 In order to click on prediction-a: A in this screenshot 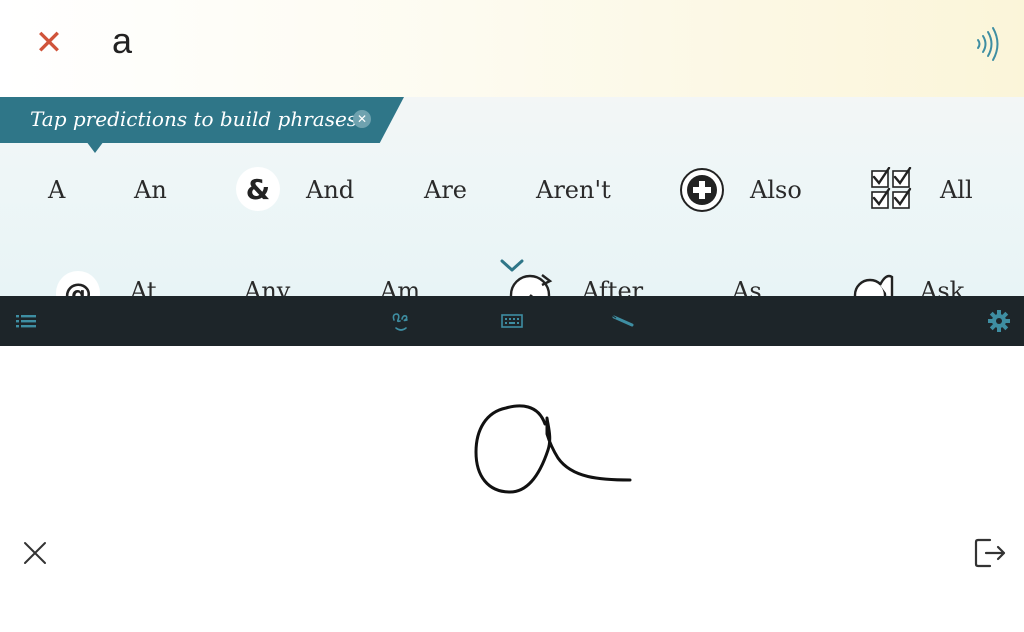, I will do `click(56, 190)`.